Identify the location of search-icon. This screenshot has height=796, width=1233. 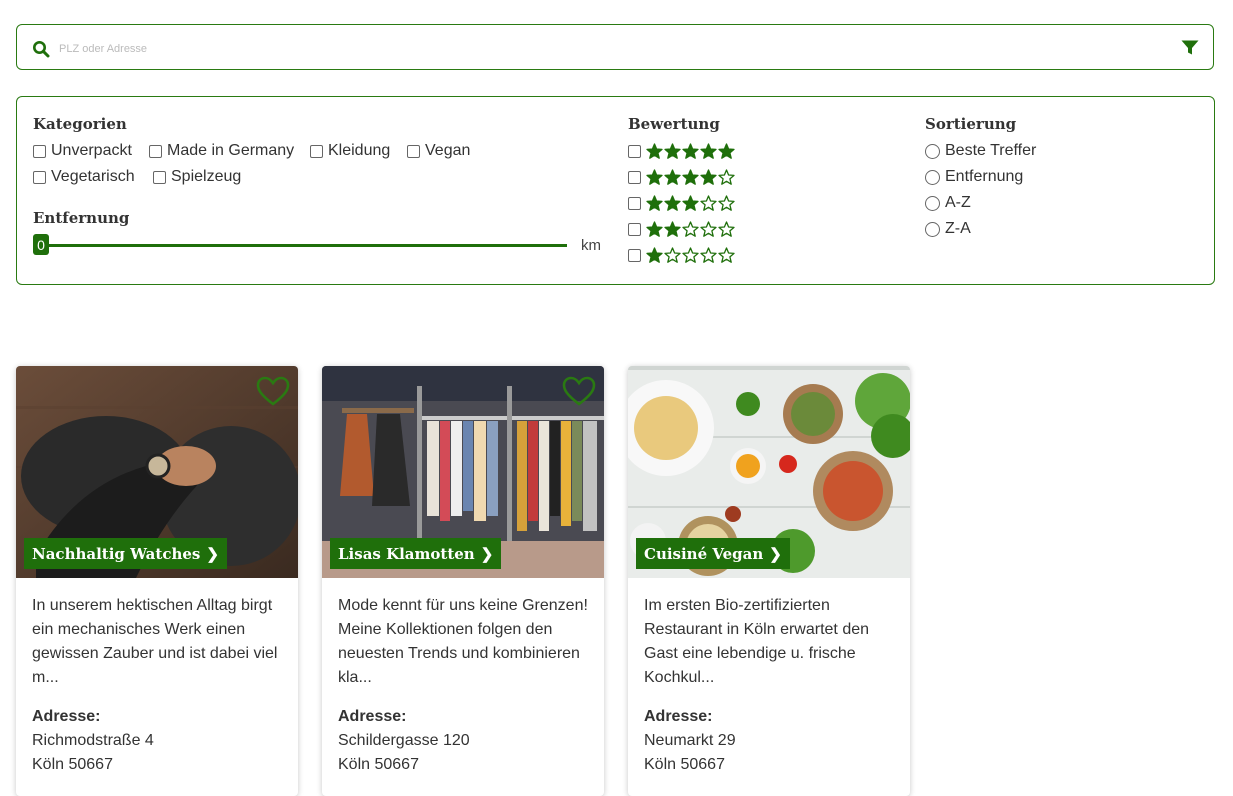
(41, 49).